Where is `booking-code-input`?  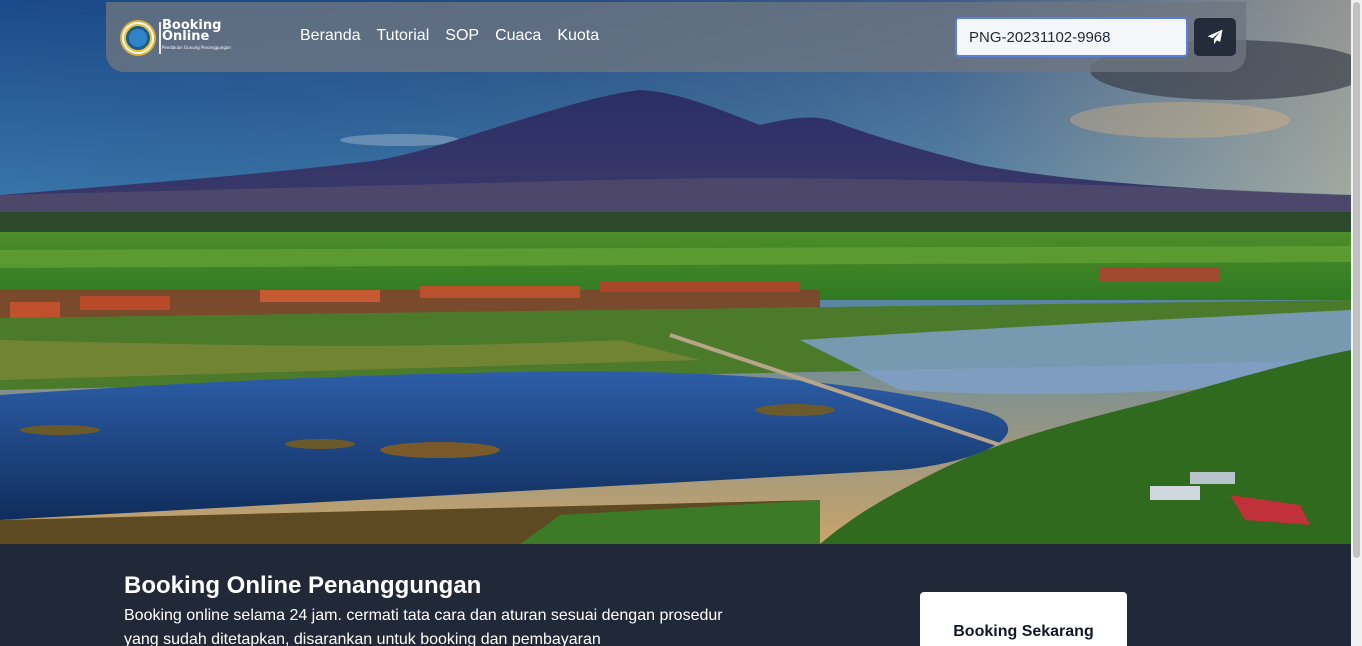
booking-code-input is located at coordinates (1071, 37).